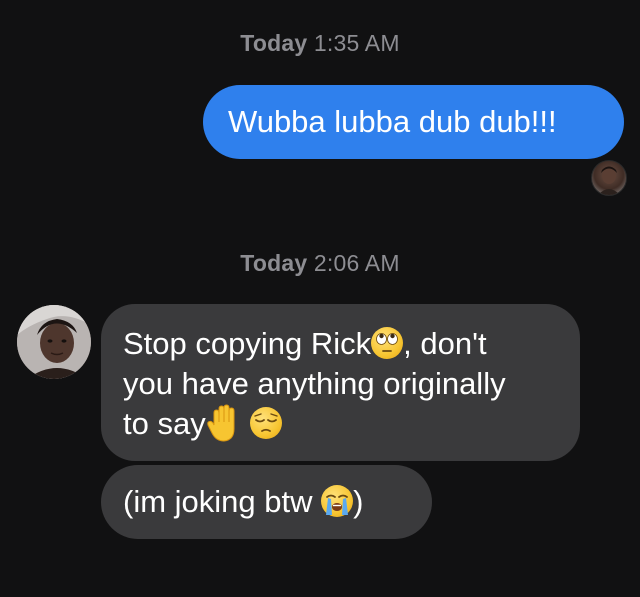 The height and width of the screenshot is (597, 640). What do you see at coordinates (247, 343) in the screenshot?
I see `message-text: Stop copying Rick` at bounding box center [247, 343].